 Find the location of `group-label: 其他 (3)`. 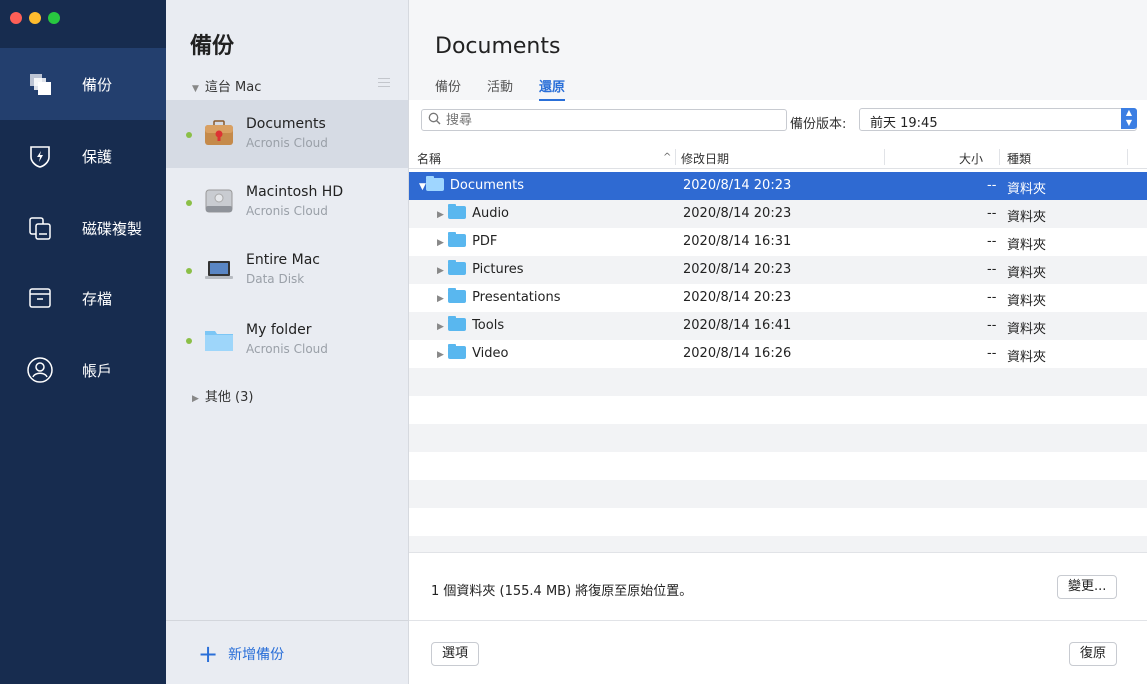

group-label: 其他 (3) is located at coordinates (229, 397).